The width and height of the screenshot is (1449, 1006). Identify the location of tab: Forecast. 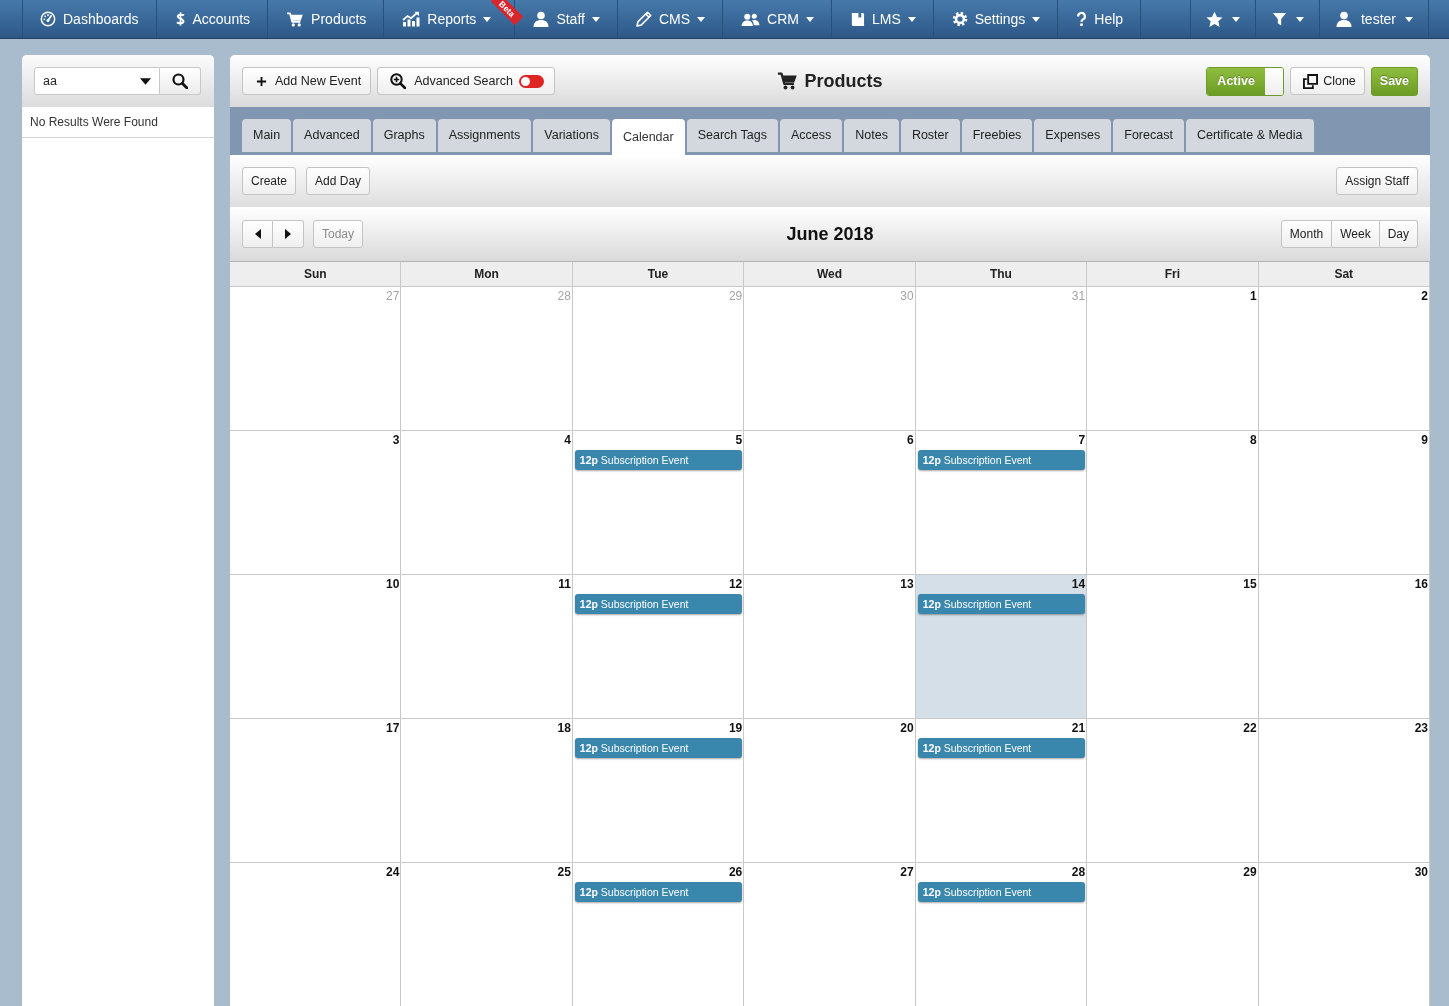
(1148, 135).